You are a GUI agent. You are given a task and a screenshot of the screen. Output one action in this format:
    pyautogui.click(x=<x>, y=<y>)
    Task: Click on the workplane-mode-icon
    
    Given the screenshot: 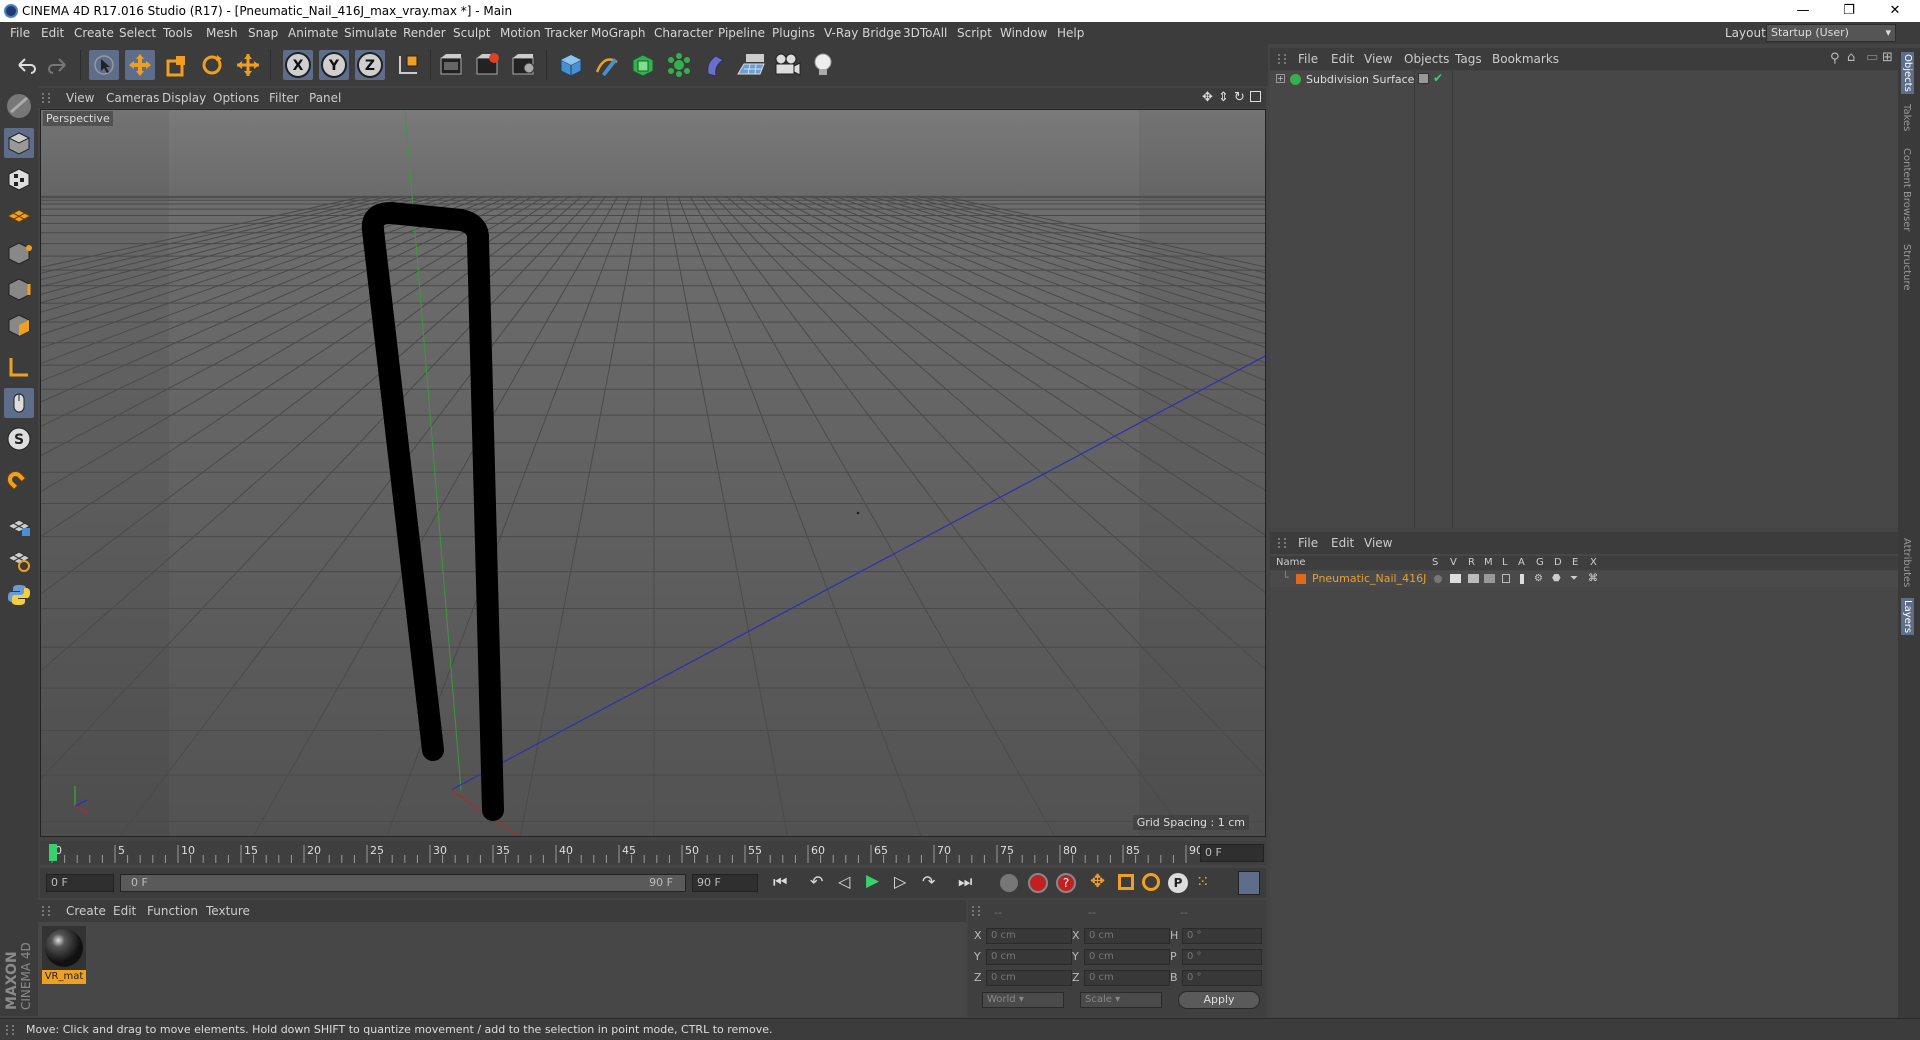 What is the action you would take?
    pyautogui.click(x=19, y=215)
    